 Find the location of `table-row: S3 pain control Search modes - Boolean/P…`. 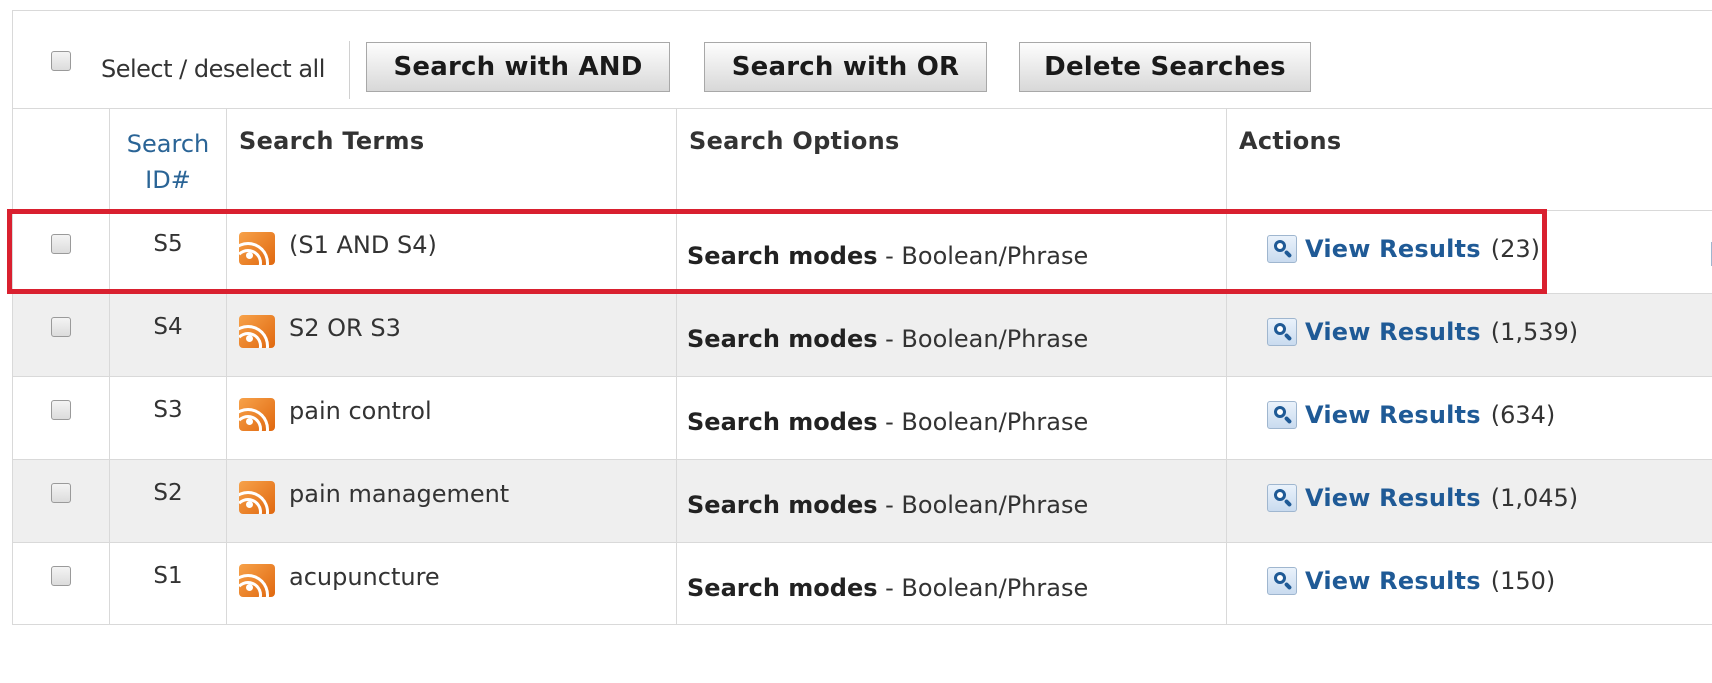

table-row: S3 pain control Search modes - Boolean/P… is located at coordinates (862, 417).